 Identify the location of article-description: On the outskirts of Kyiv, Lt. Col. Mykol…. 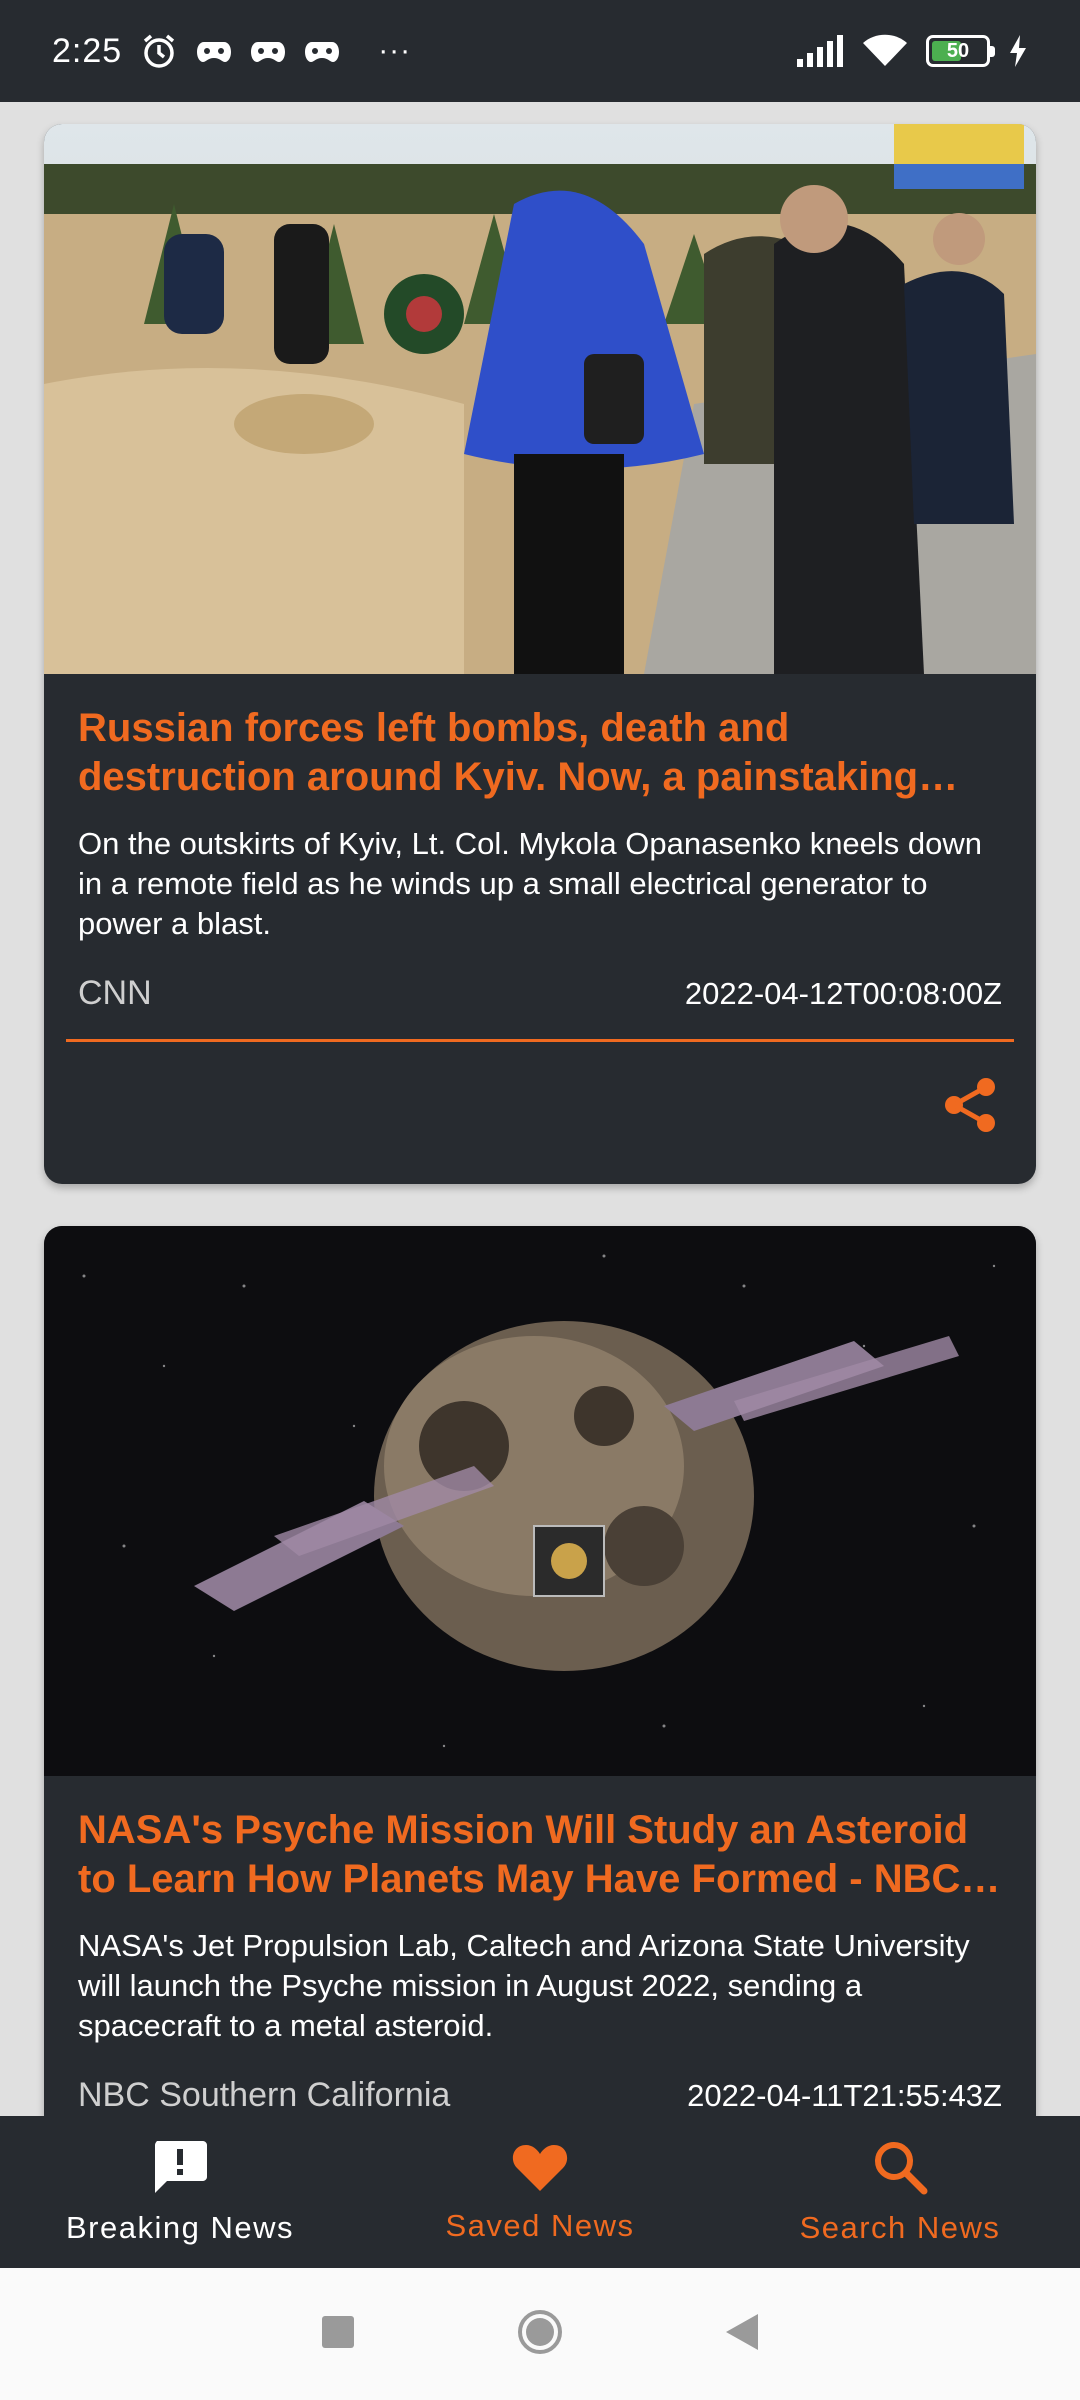
(530, 883).